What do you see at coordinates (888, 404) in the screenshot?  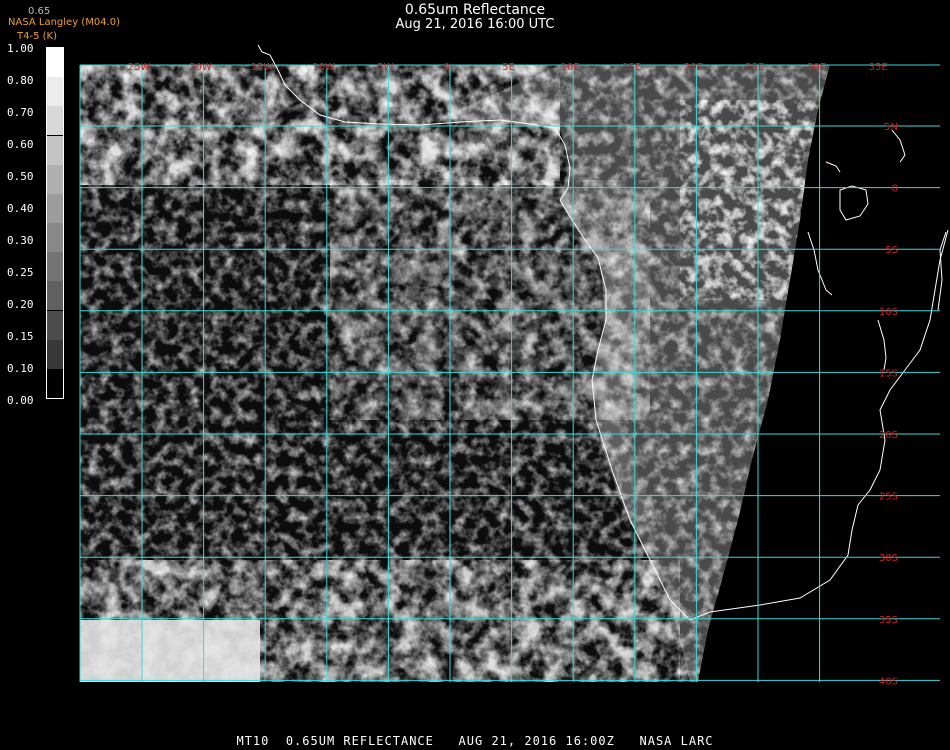 I see `latitude-labels: 5N 0 5S 10S 15S 20S 25S 30S 35S 40S` at bounding box center [888, 404].